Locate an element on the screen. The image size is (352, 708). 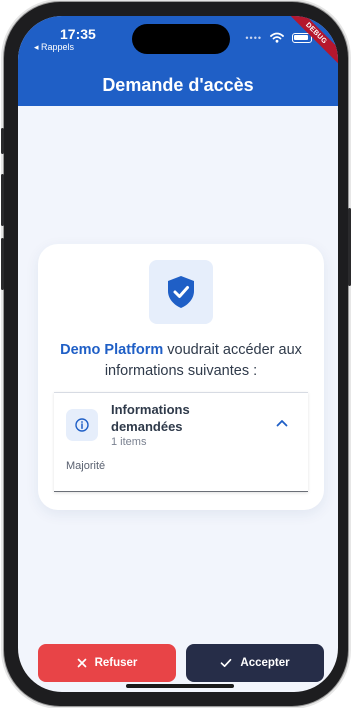
info-panel-count: 1 items is located at coordinates (129, 442).